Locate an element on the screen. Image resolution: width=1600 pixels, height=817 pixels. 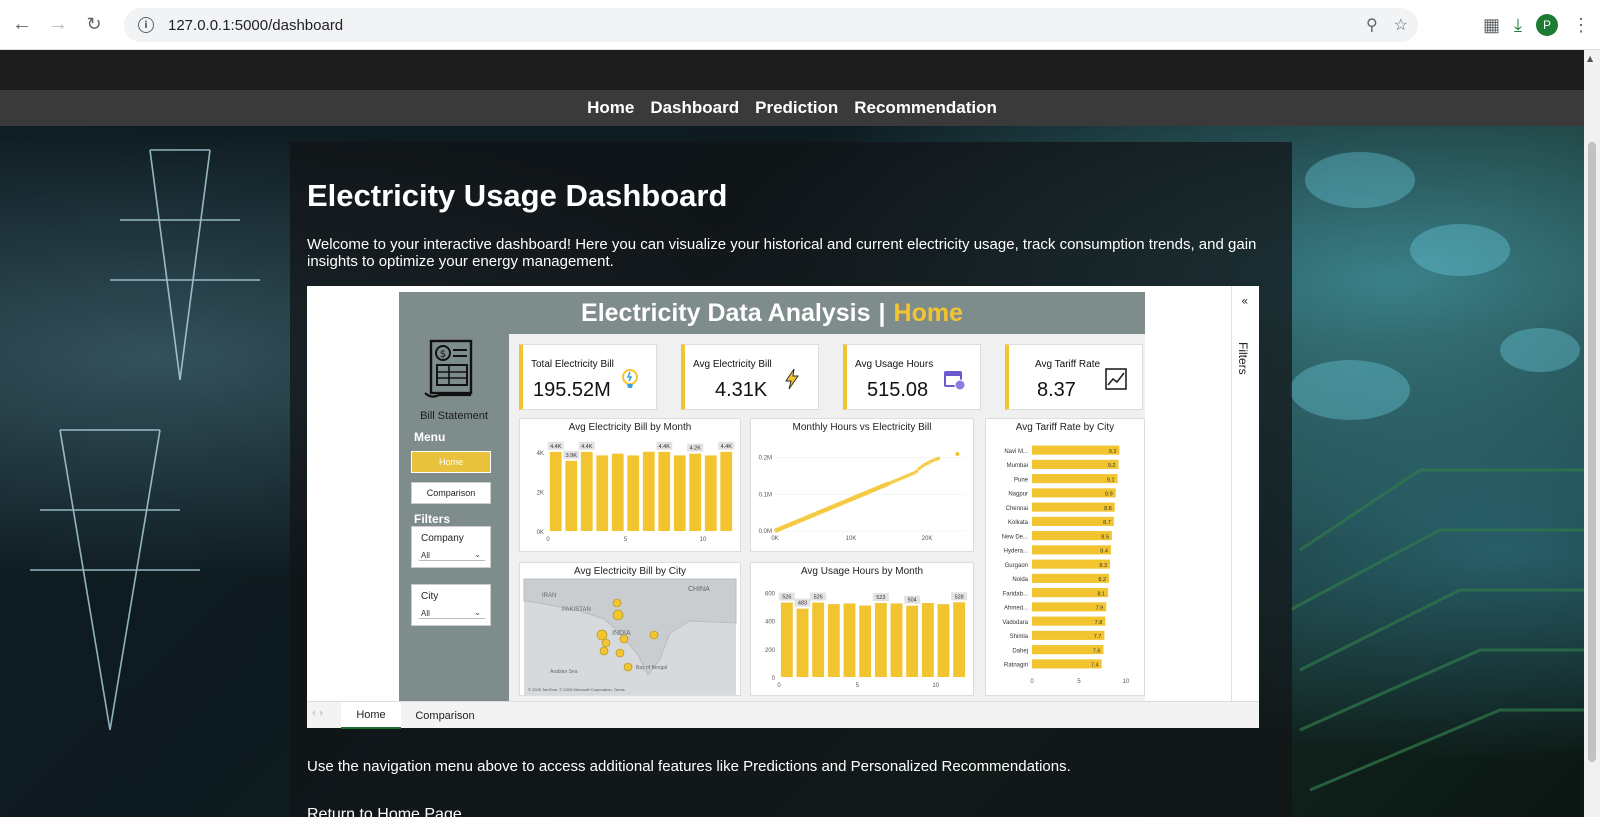
reload-icon: ↻ is located at coordinates (94, 25).